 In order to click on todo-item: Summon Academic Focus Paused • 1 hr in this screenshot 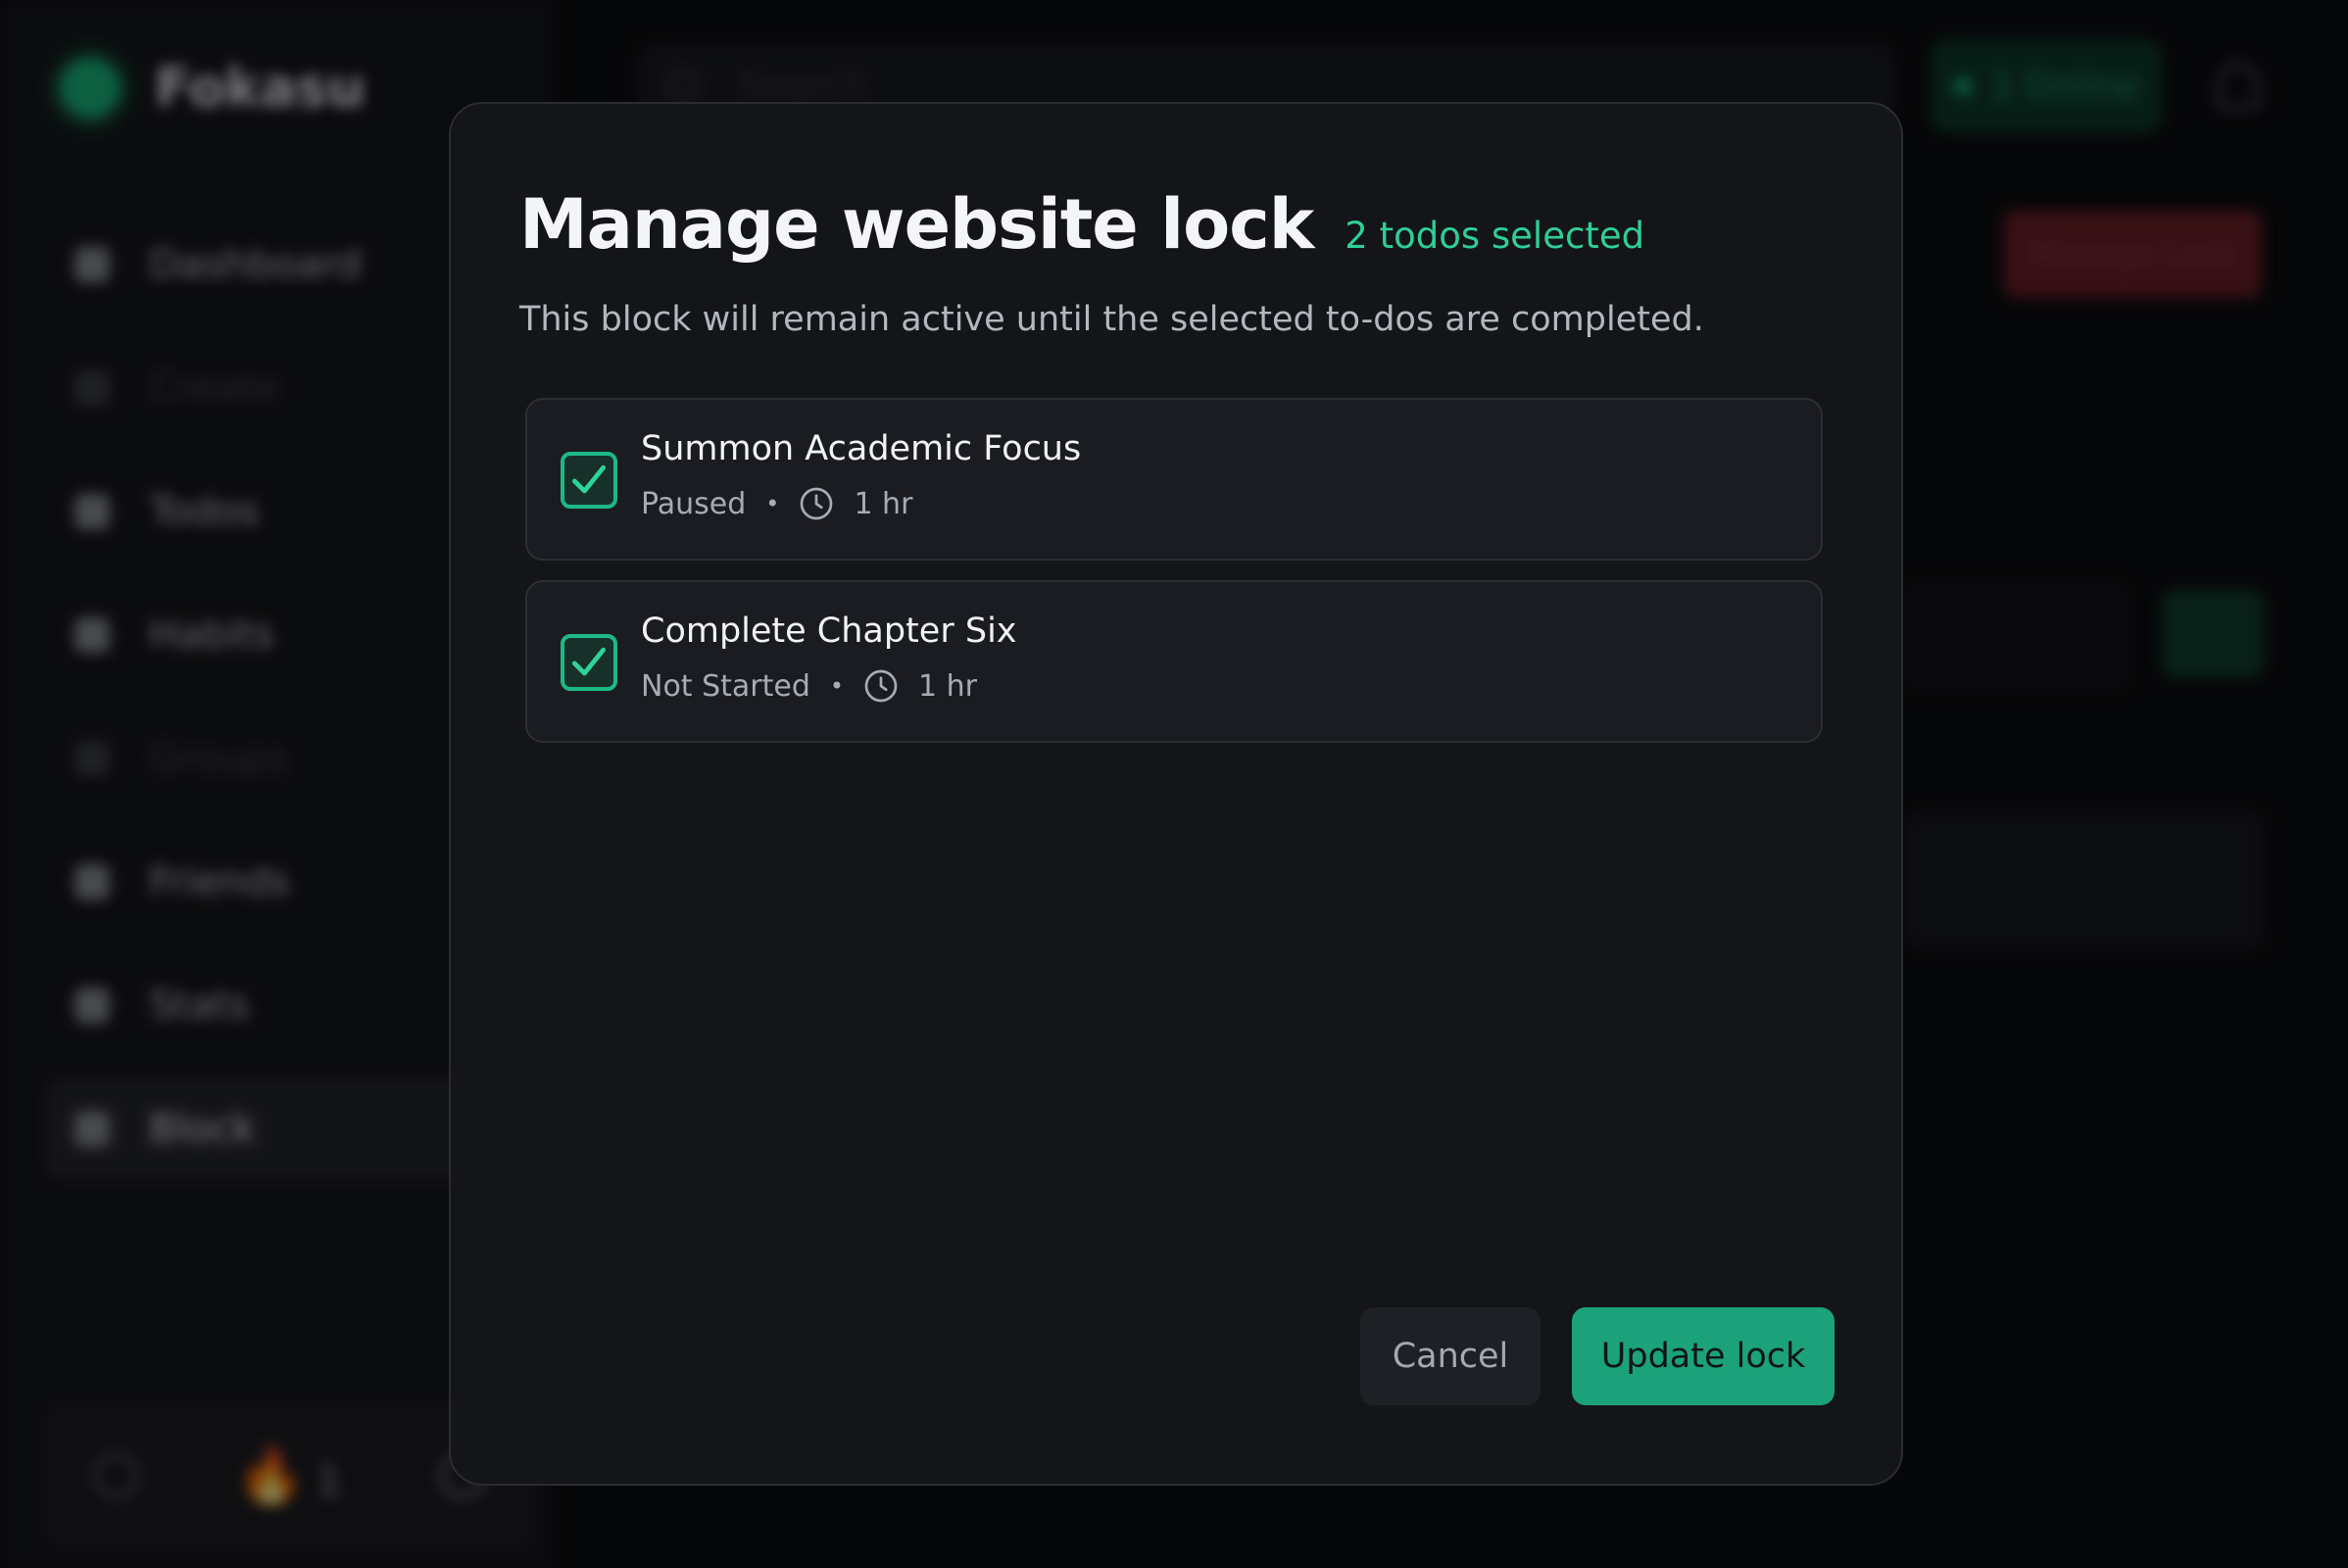, I will do `click(1174, 479)`.